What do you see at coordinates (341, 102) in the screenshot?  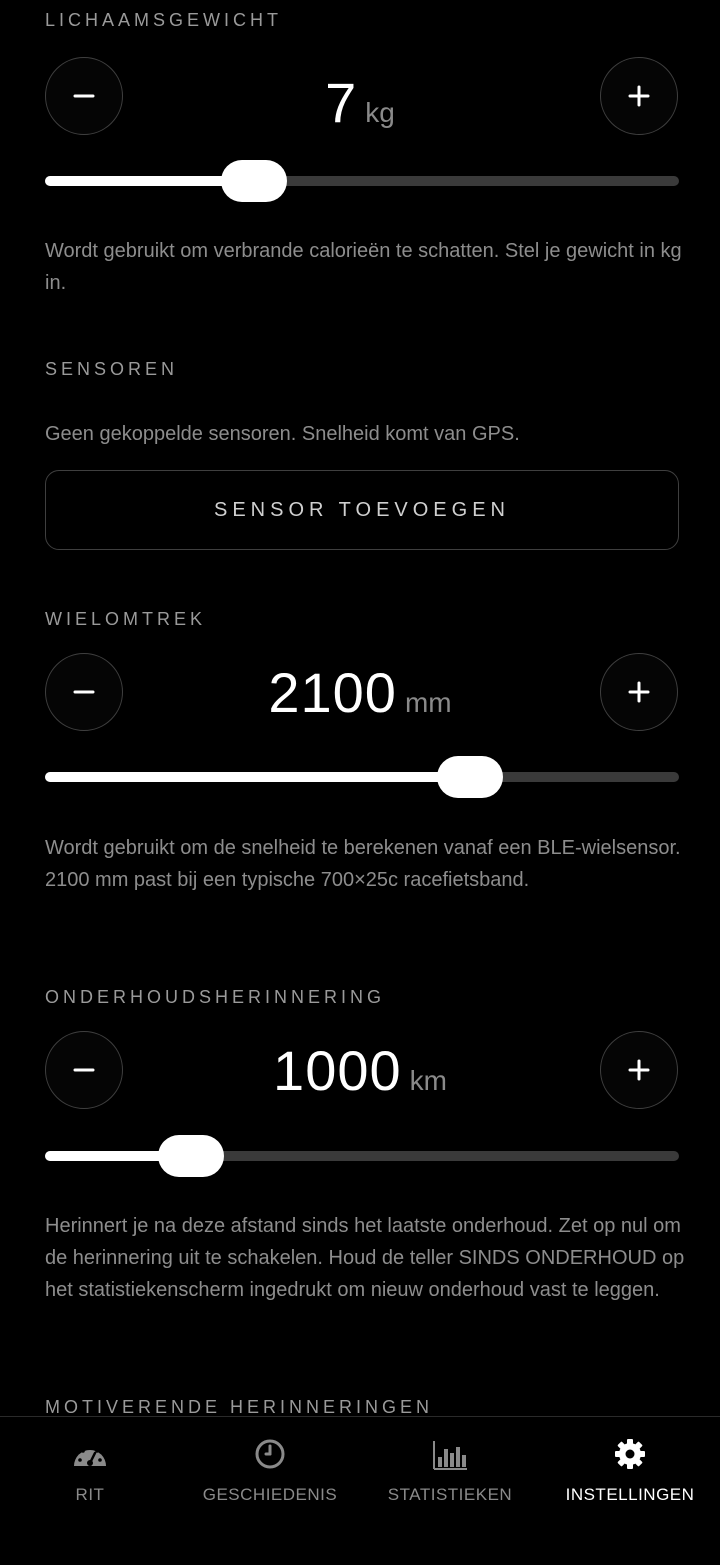 I see `weight-value: 7` at bounding box center [341, 102].